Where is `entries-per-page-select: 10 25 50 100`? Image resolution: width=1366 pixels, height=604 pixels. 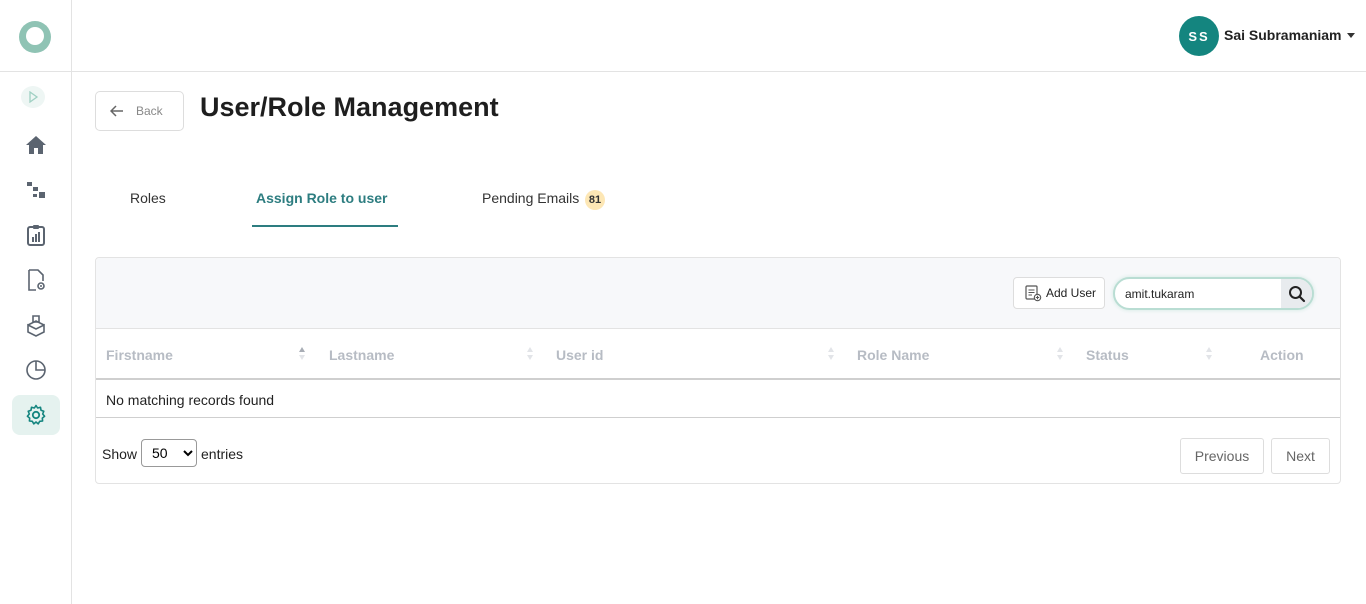
entries-per-page-select: 10 25 50 100 is located at coordinates (169, 453).